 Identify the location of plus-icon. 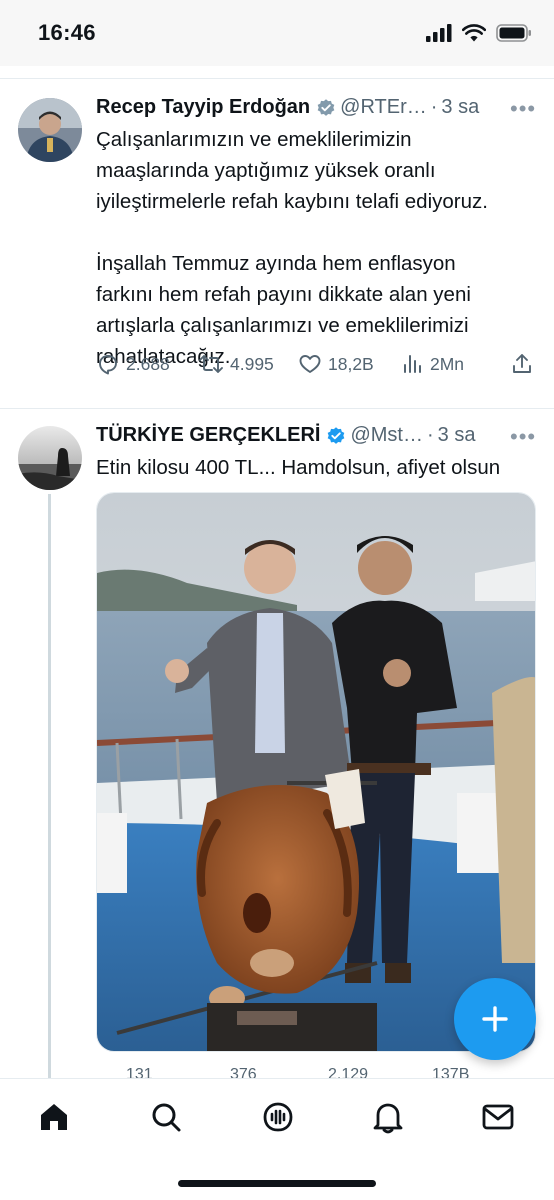
(495, 1019).